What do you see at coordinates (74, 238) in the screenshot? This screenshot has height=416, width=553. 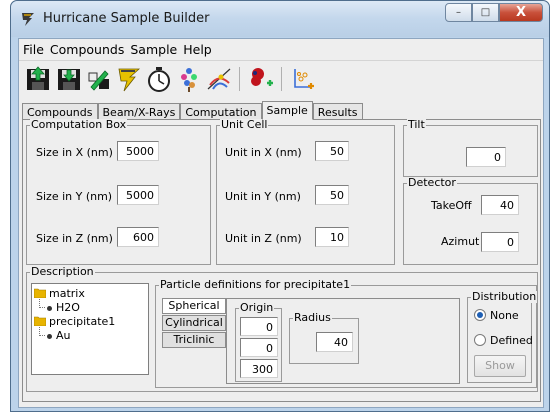 I see `size-z-label: Size in Z (nm)` at bounding box center [74, 238].